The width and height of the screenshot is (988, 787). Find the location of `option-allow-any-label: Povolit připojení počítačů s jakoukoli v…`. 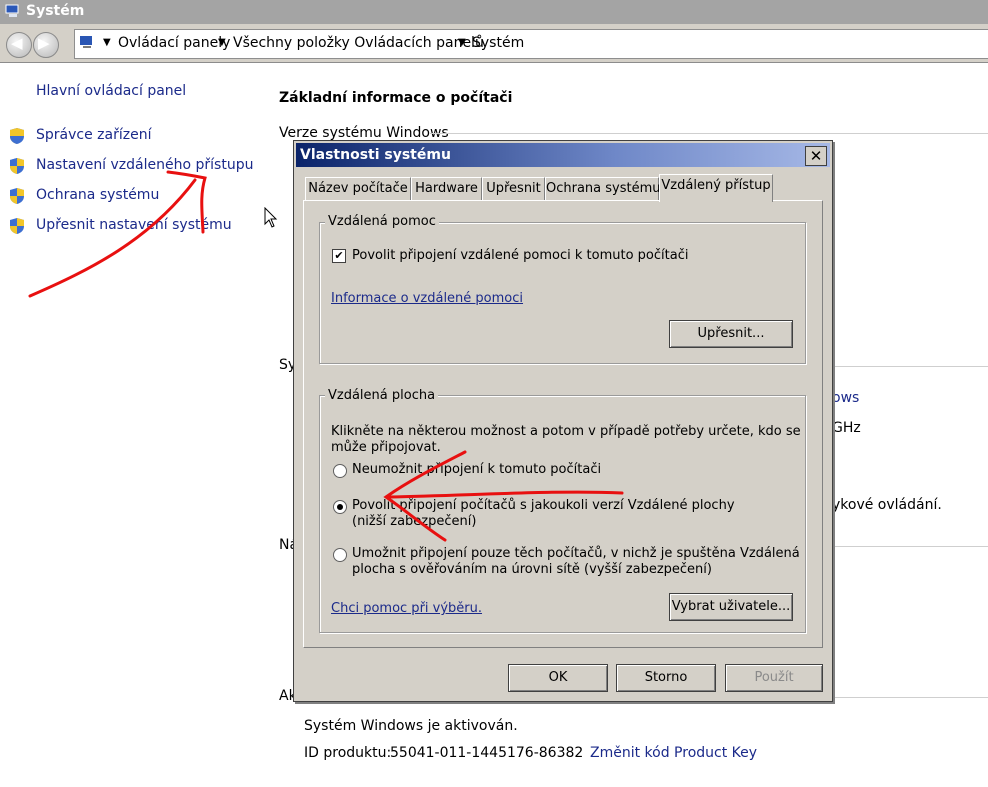

option-allow-any-label: Povolit připojení počítačů s jakoukoli v… is located at coordinates (543, 505).